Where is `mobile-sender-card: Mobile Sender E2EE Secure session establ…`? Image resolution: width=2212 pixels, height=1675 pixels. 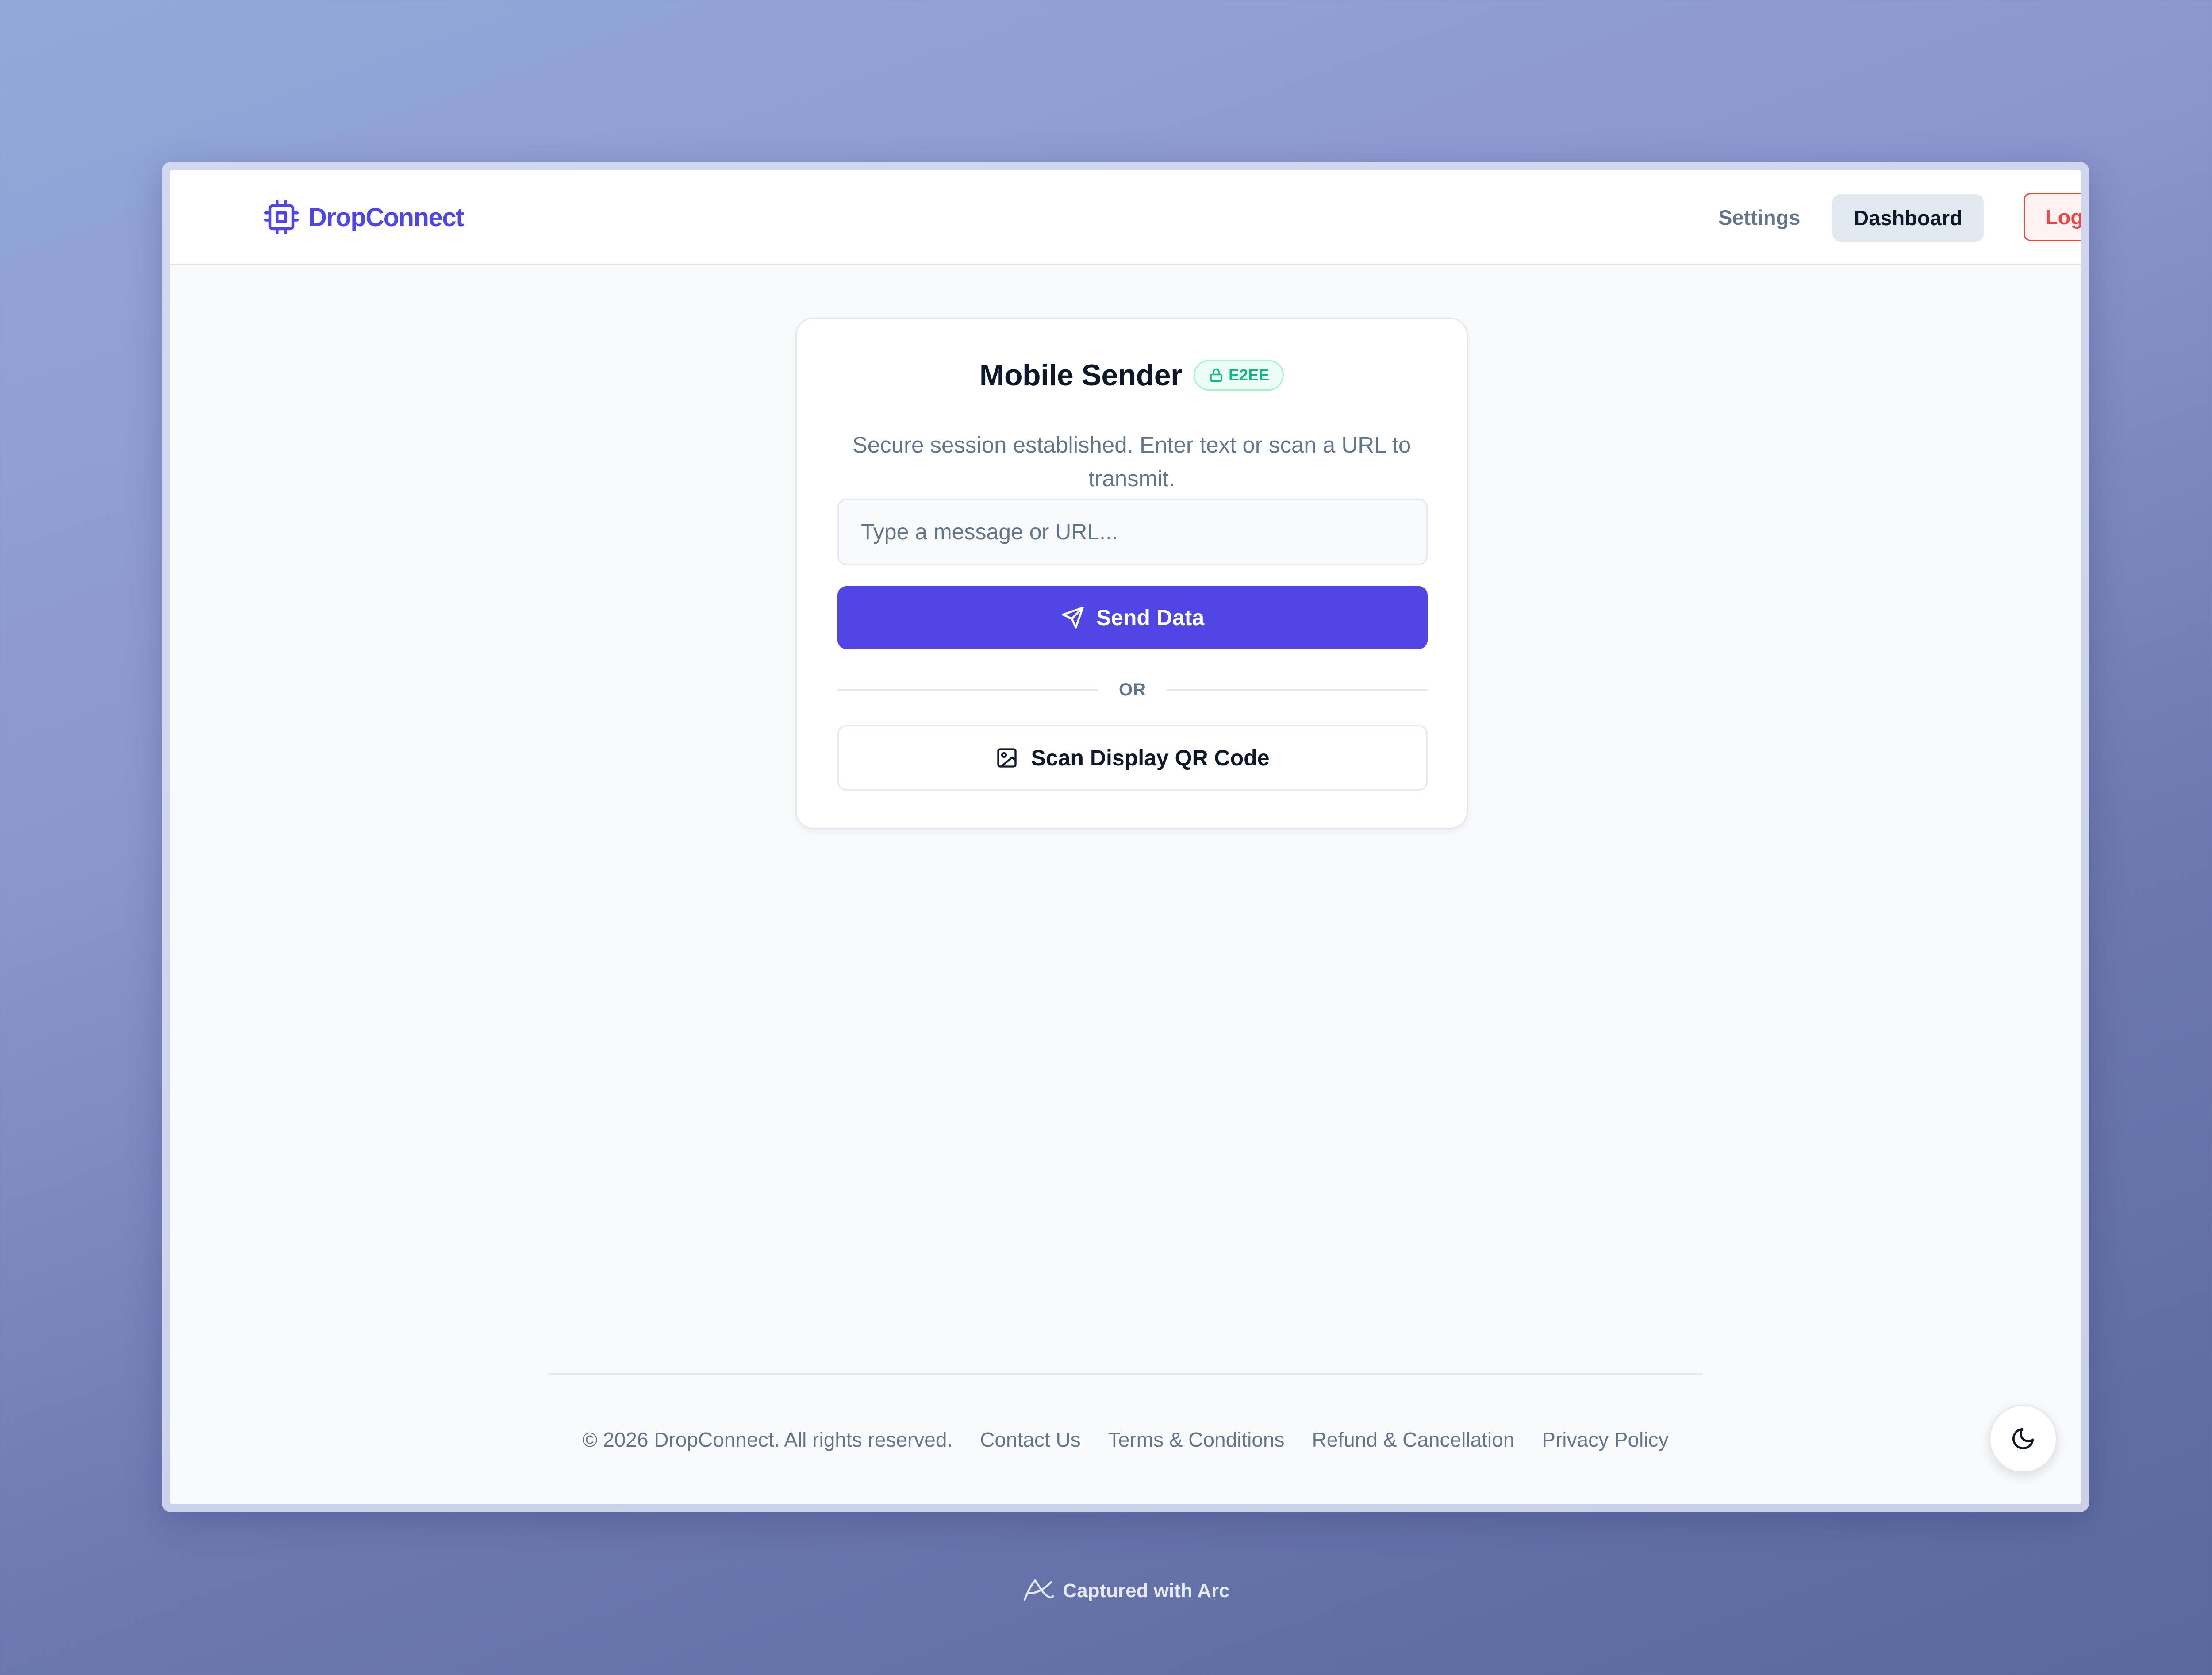
mobile-sender-card: Mobile Sender E2EE Secure session establ… is located at coordinates (1132, 574).